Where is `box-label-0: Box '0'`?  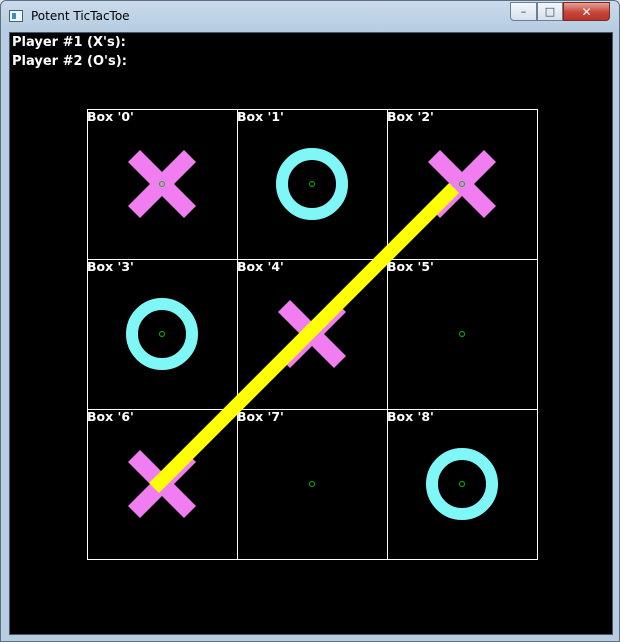 box-label-0: Box '0' is located at coordinates (110, 116).